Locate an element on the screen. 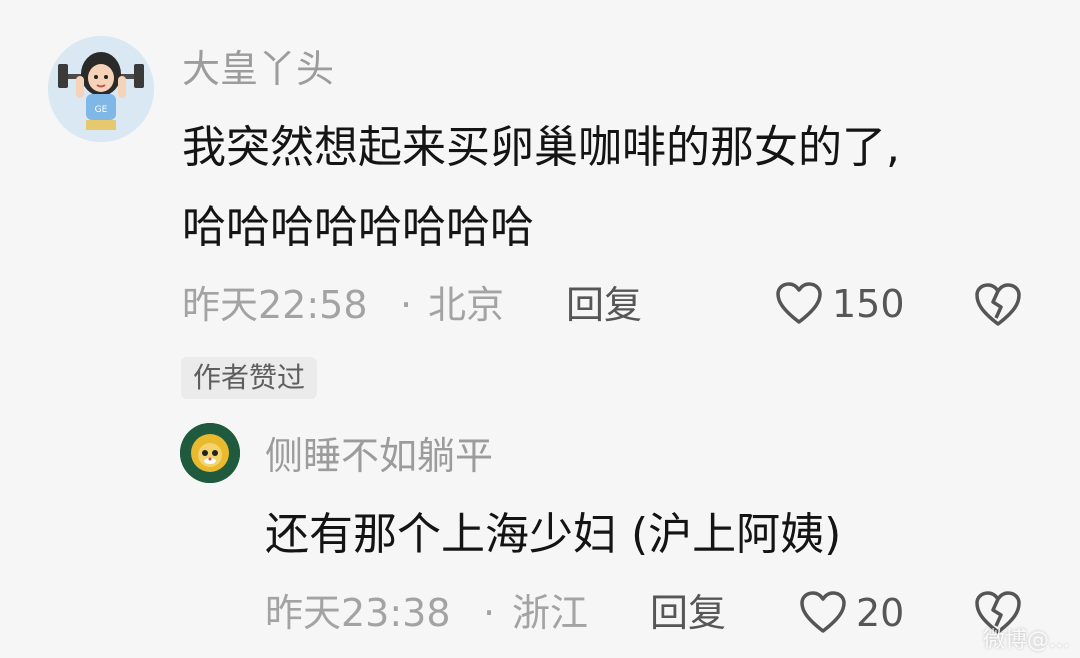 The height and width of the screenshot is (658, 1080). author-liked-badge: 作者赞过 is located at coordinates (249, 378).